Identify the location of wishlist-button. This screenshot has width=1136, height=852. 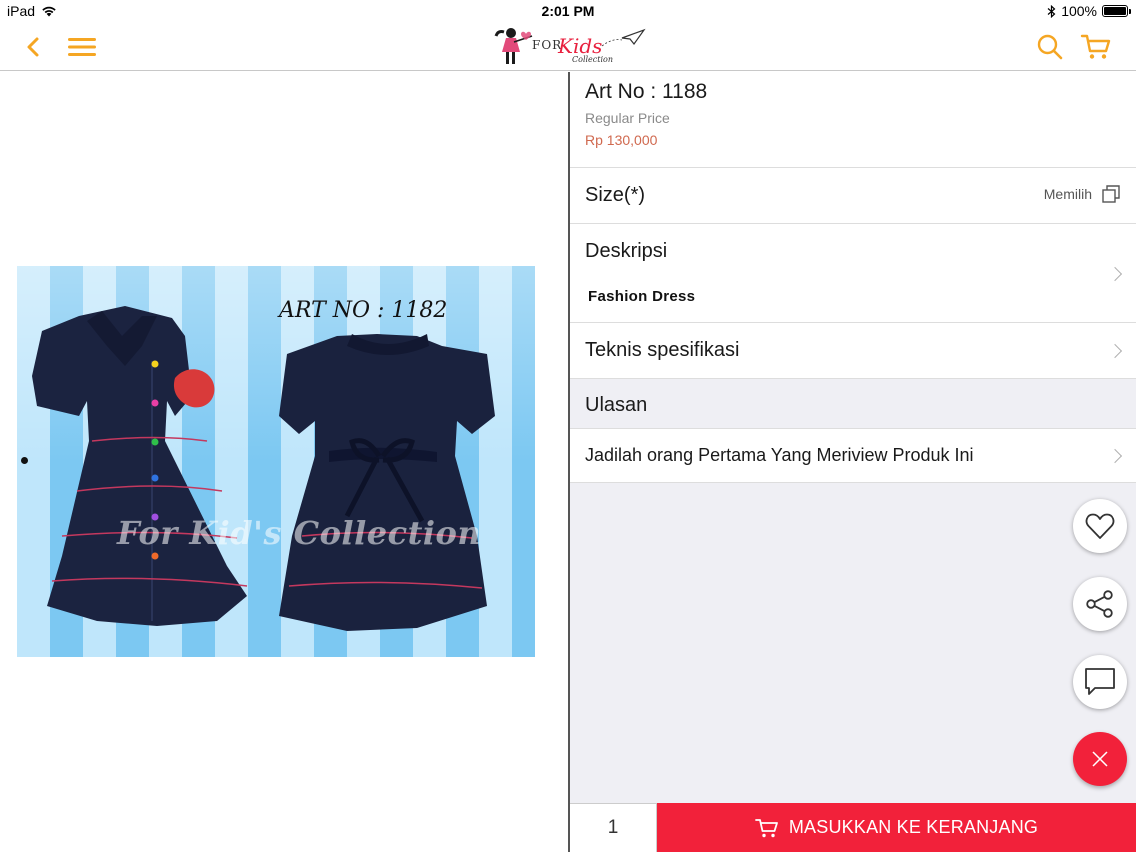
(1100, 526).